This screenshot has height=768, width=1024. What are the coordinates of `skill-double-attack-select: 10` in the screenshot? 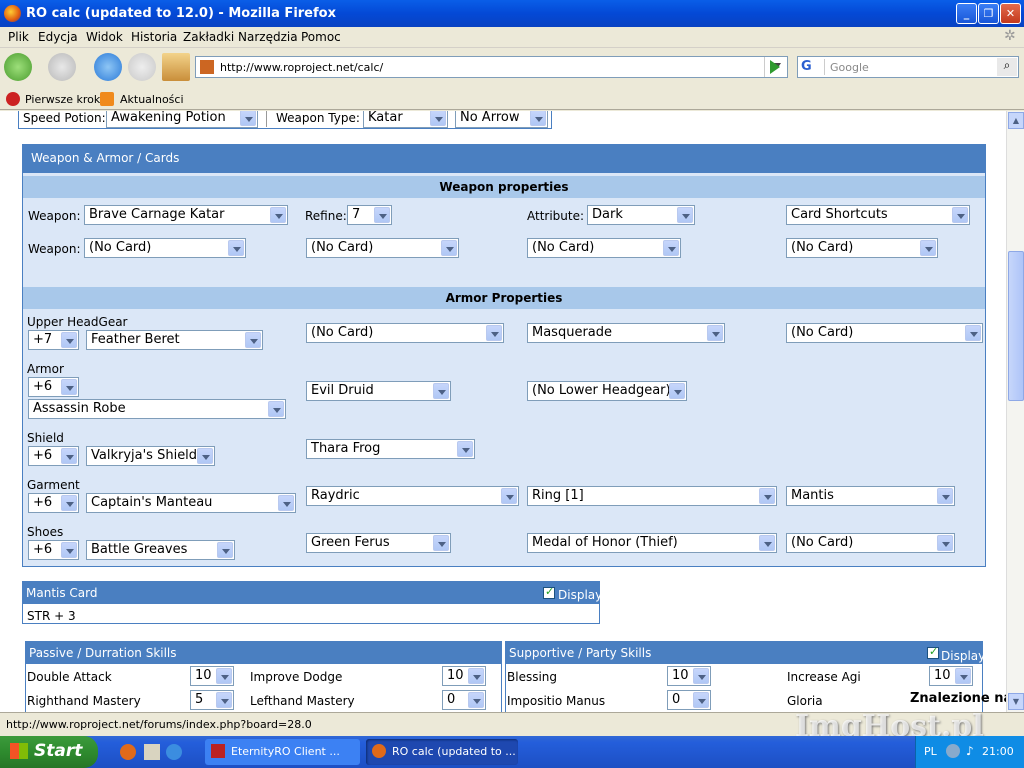 It's located at (212, 676).